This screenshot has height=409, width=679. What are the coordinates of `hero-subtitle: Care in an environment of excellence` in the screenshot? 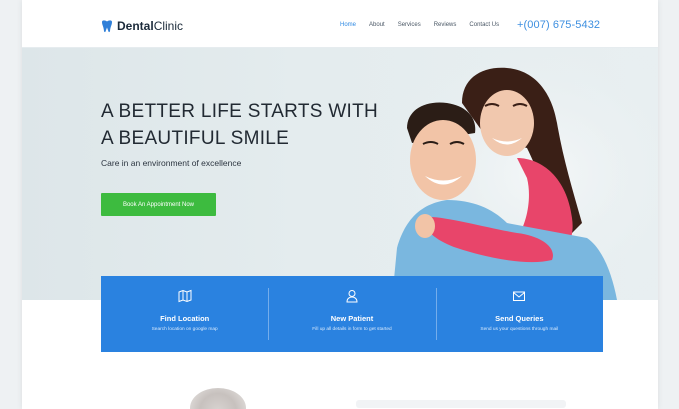 It's located at (171, 163).